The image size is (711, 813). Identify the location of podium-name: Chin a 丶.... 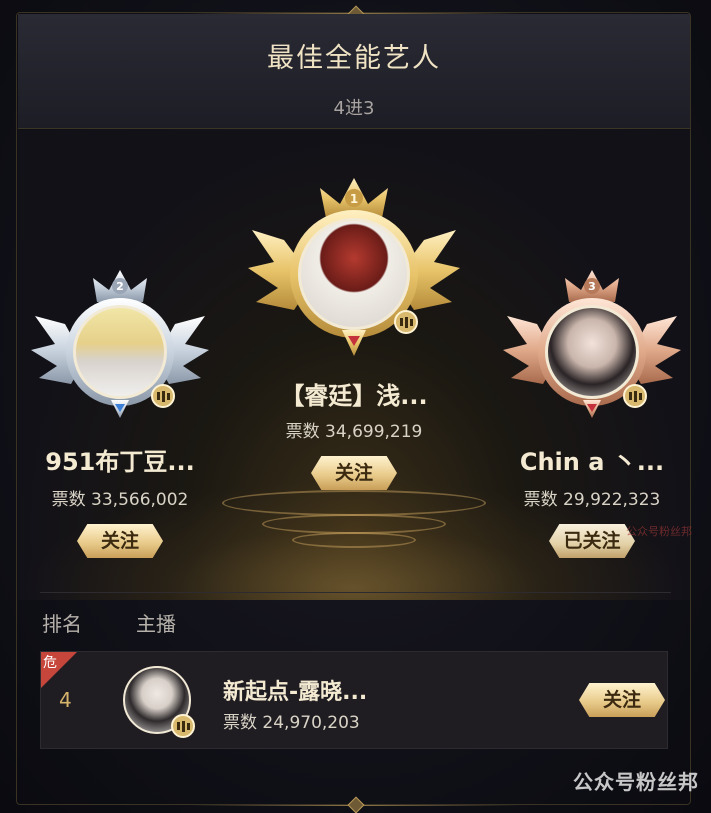
(592, 462).